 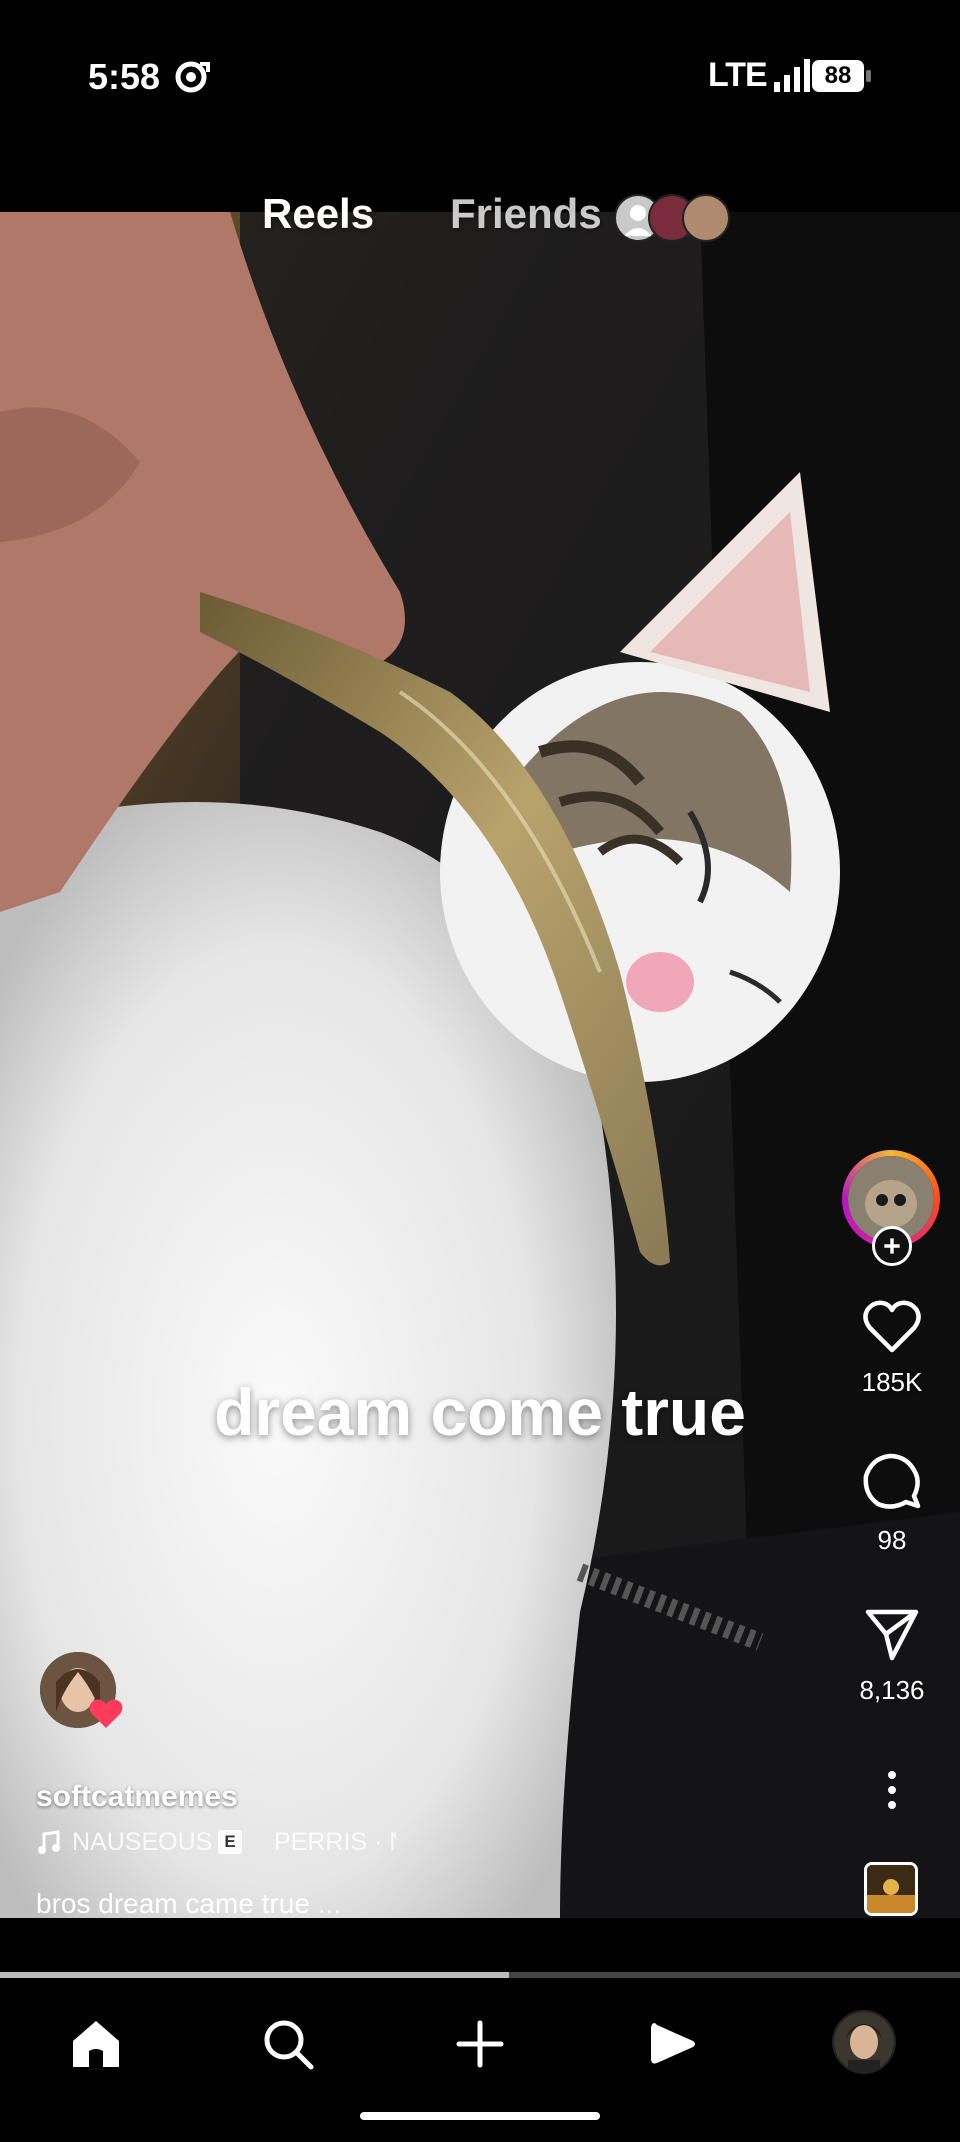 I want to click on profile-avatar, so click(x=864, y=2042).